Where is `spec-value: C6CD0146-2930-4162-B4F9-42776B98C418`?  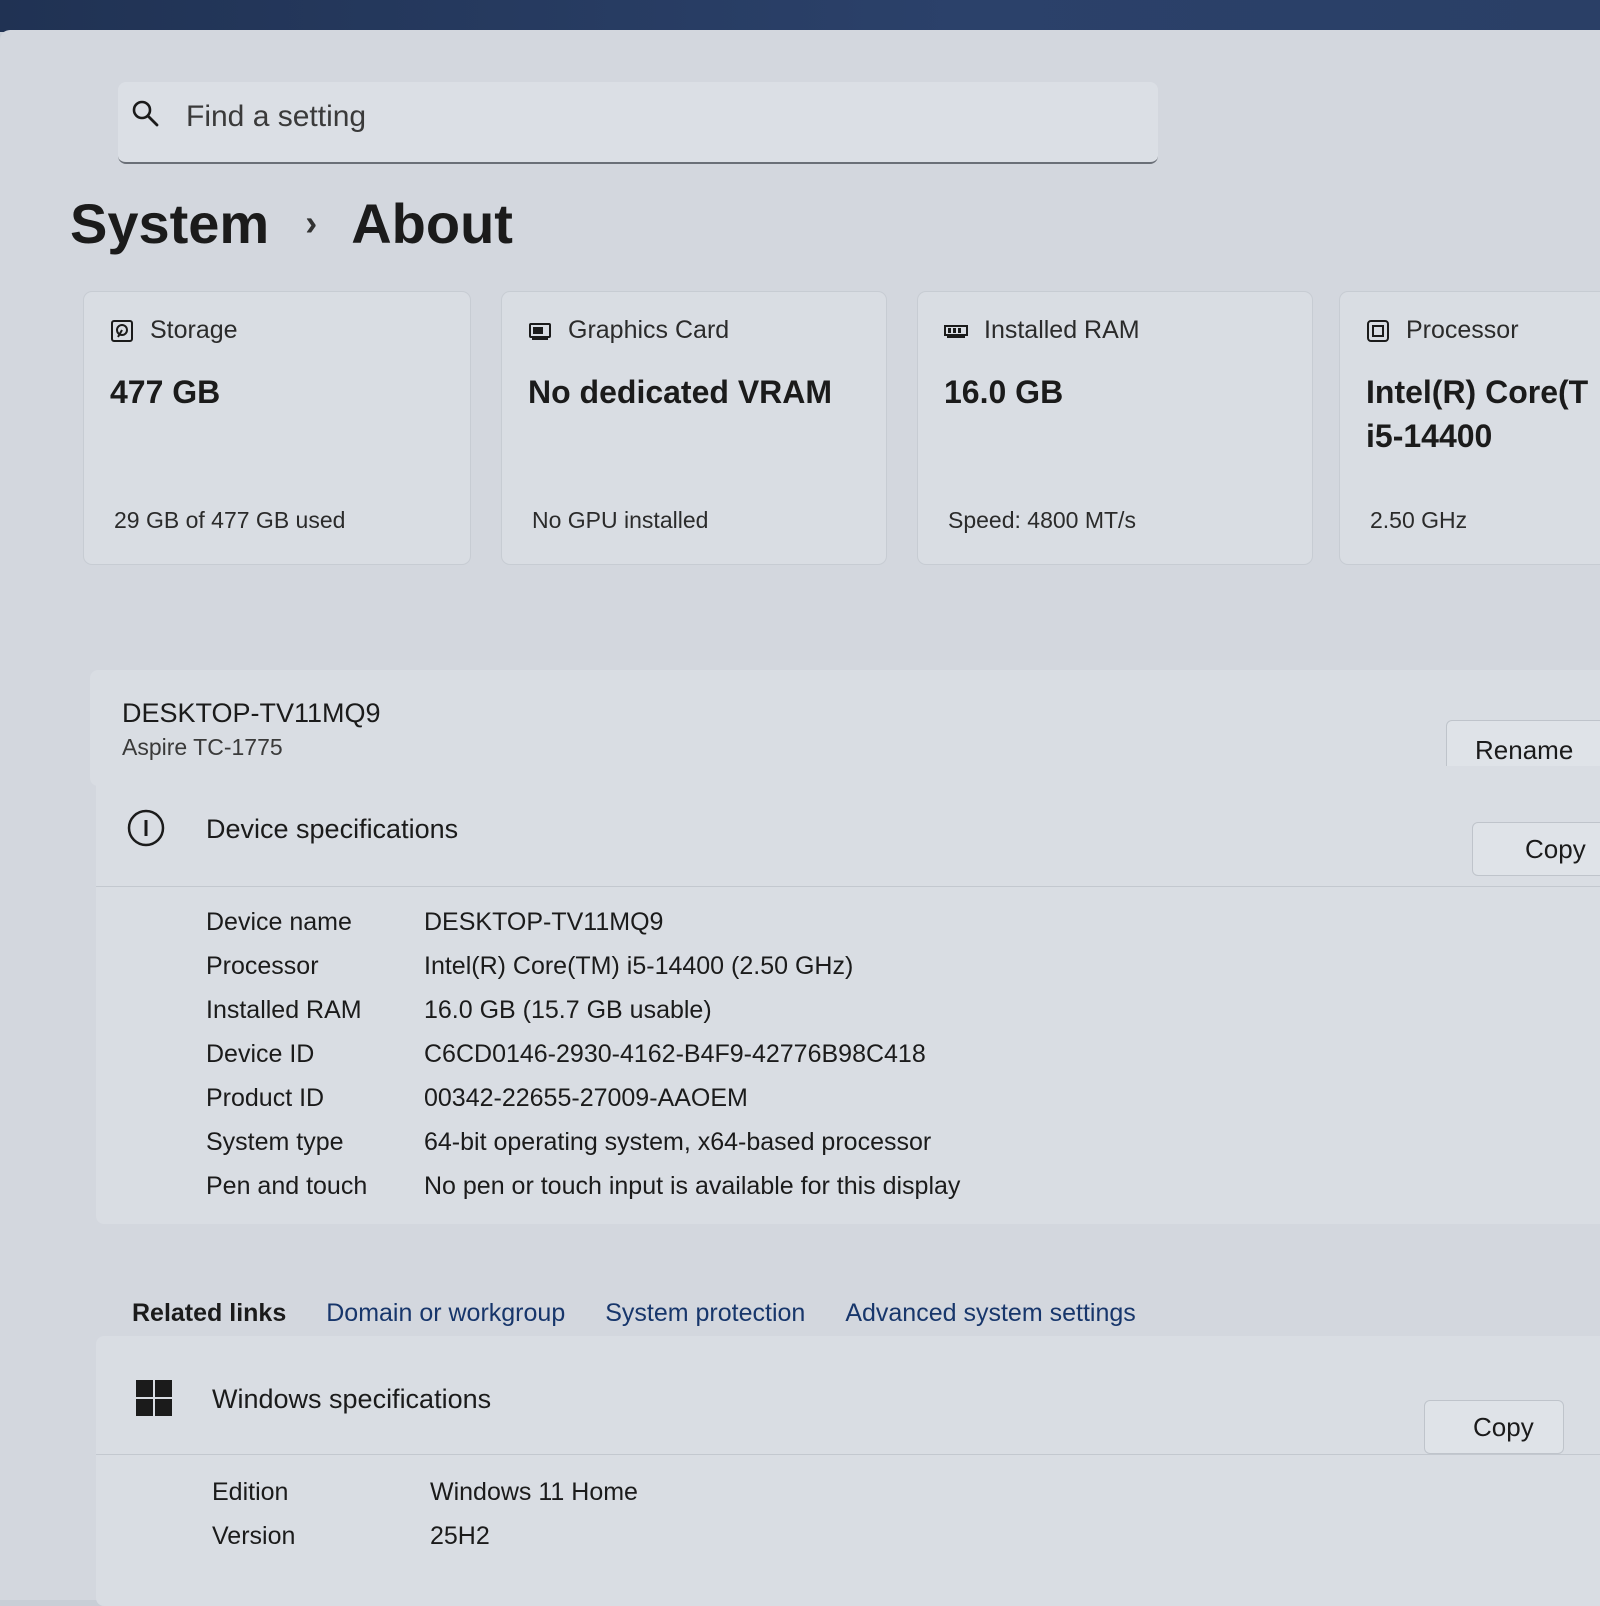 spec-value: C6CD0146-2930-4162-B4F9-42776B98C418 is located at coordinates (675, 1053).